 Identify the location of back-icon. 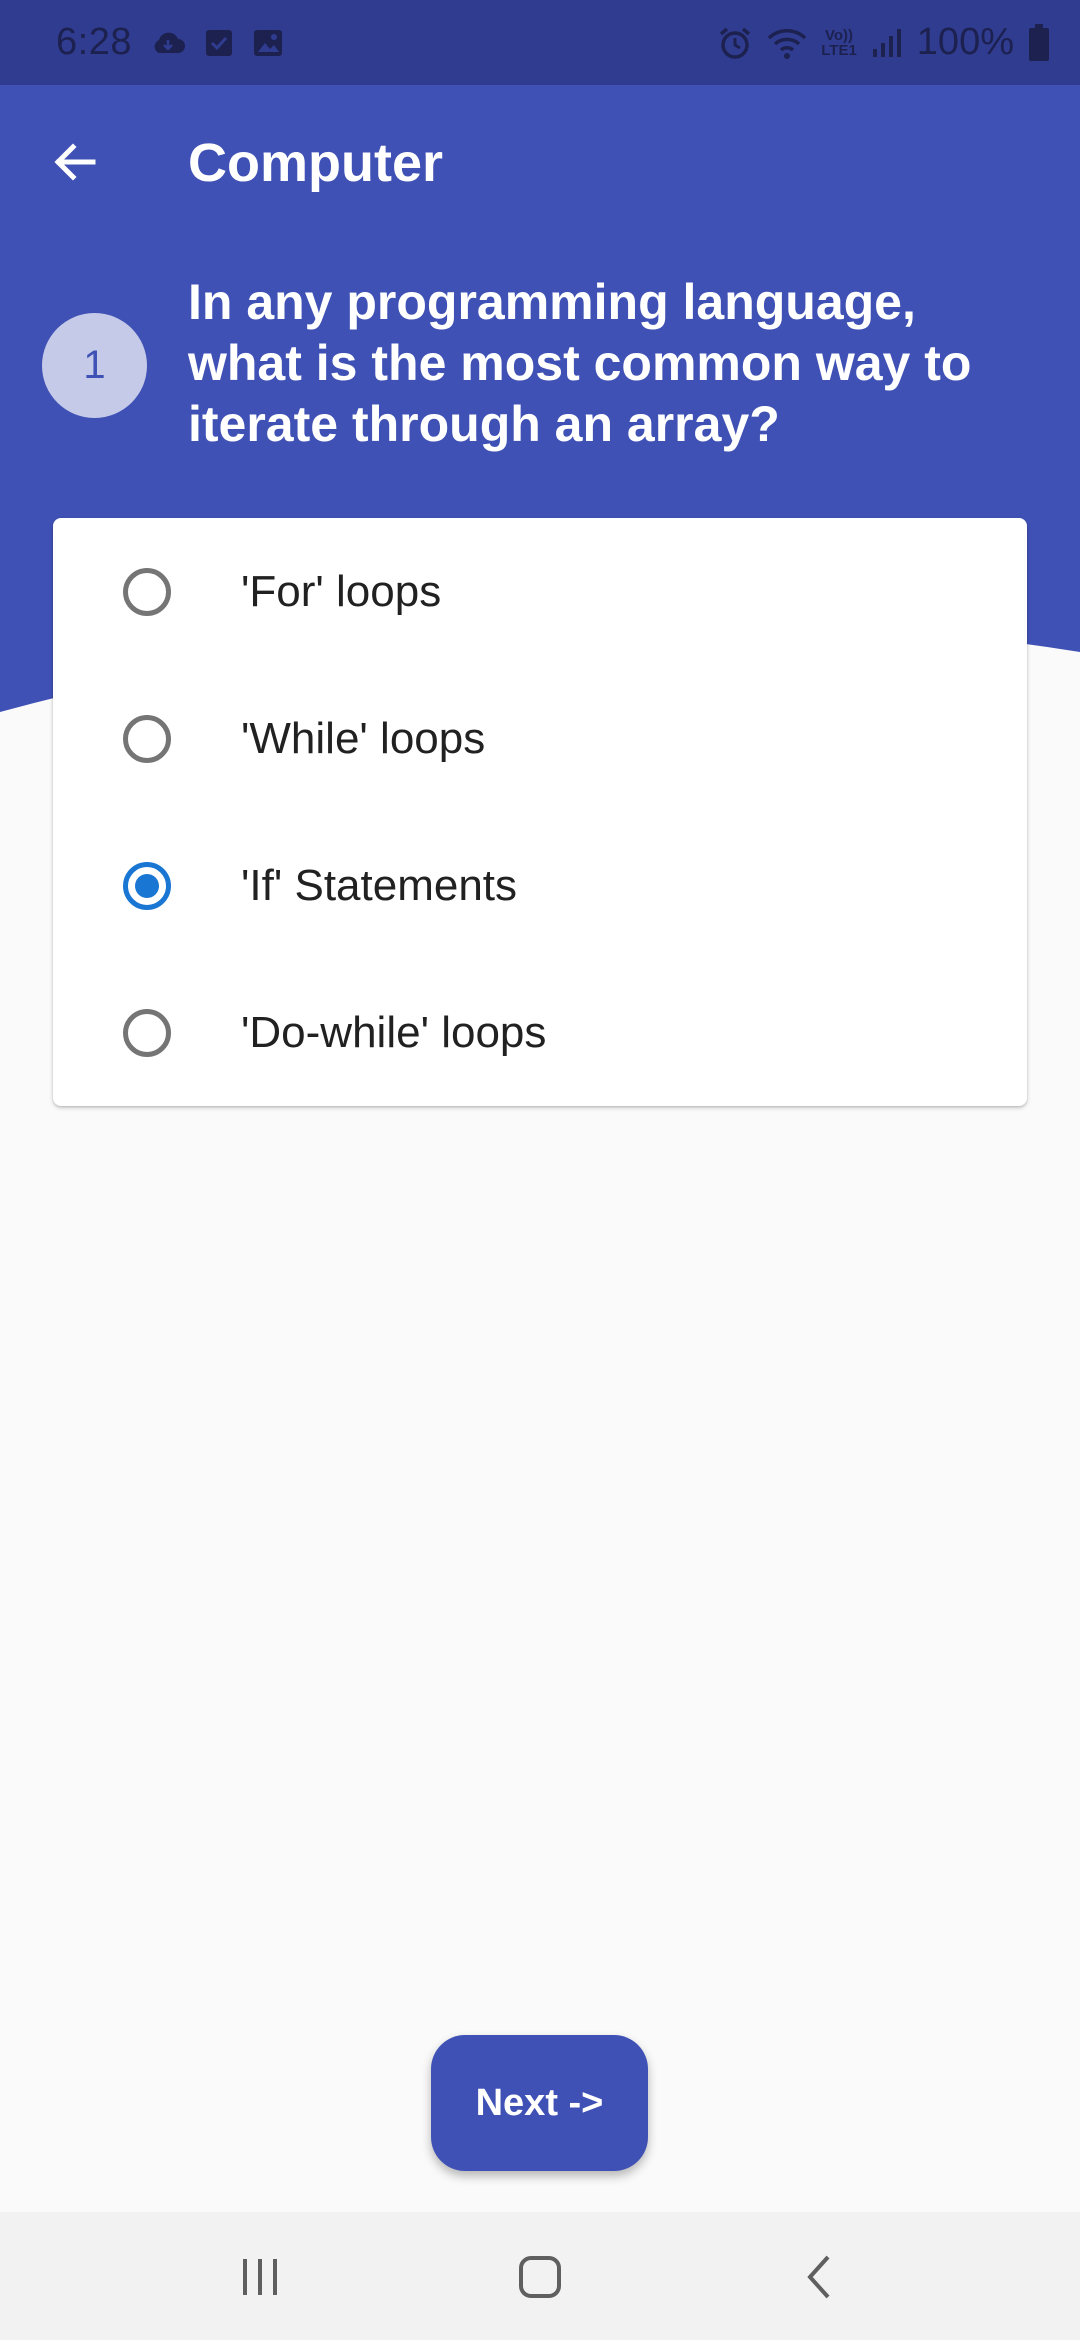
(818, 2277).